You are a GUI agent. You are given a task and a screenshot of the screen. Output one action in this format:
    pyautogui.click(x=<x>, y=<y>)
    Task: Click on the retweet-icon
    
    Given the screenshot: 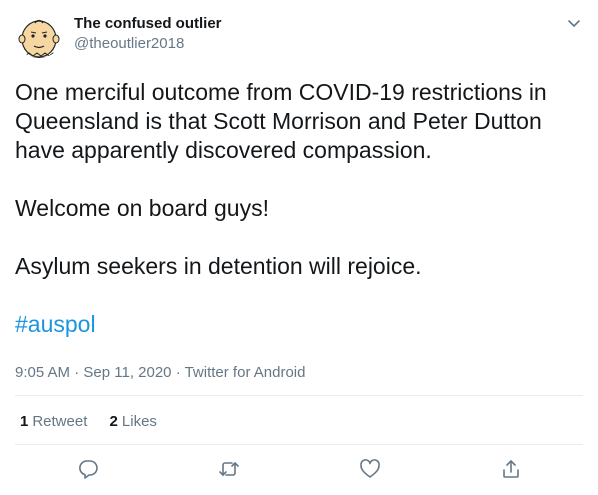 What is the action you would take?
    pyautogui.click(x=229, y=469)
    